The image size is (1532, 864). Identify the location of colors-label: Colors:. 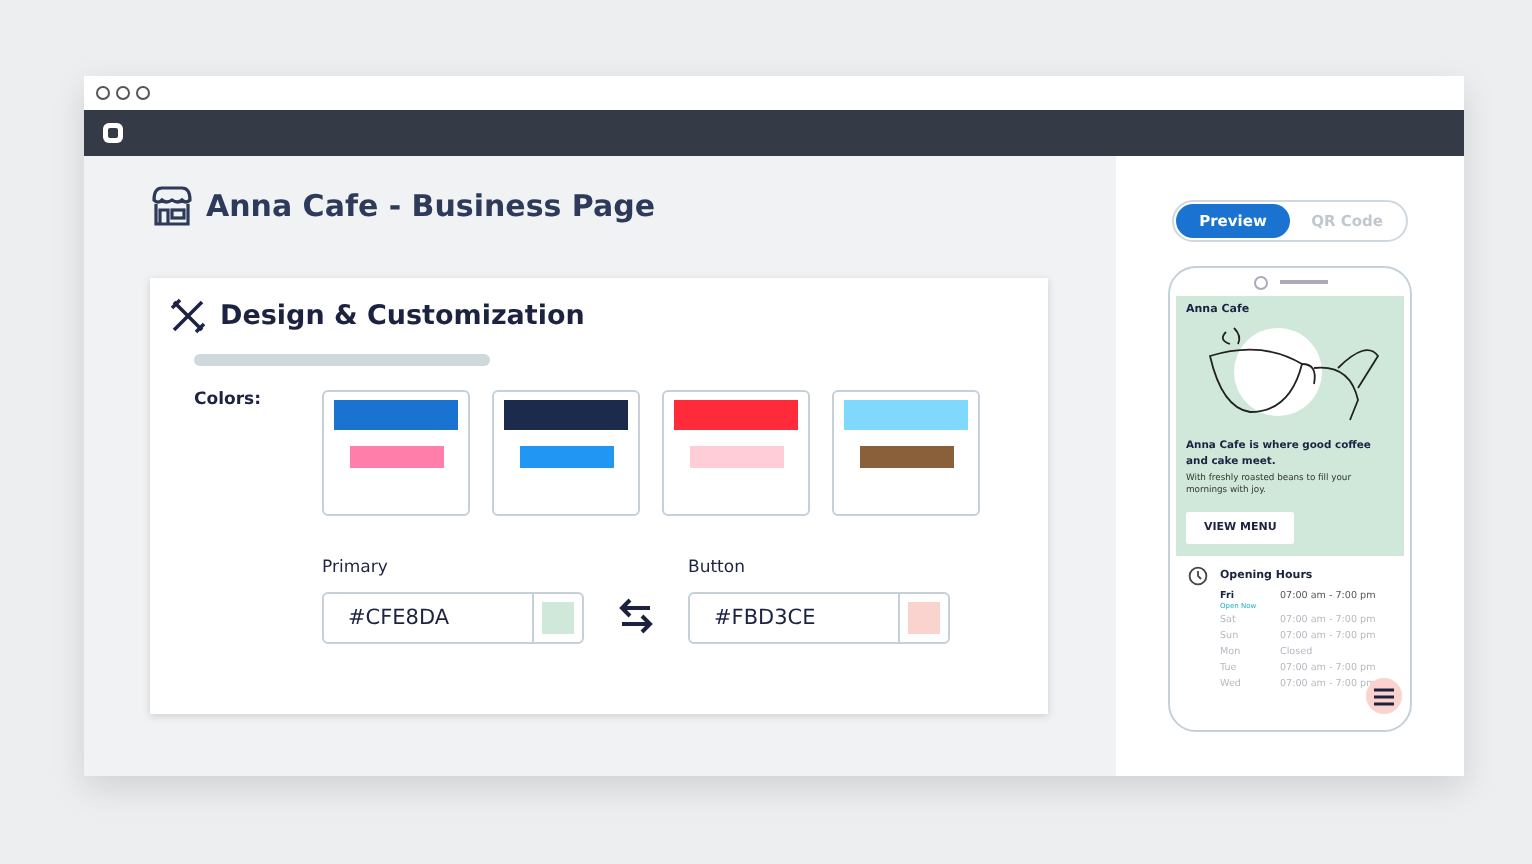
(228, 402).